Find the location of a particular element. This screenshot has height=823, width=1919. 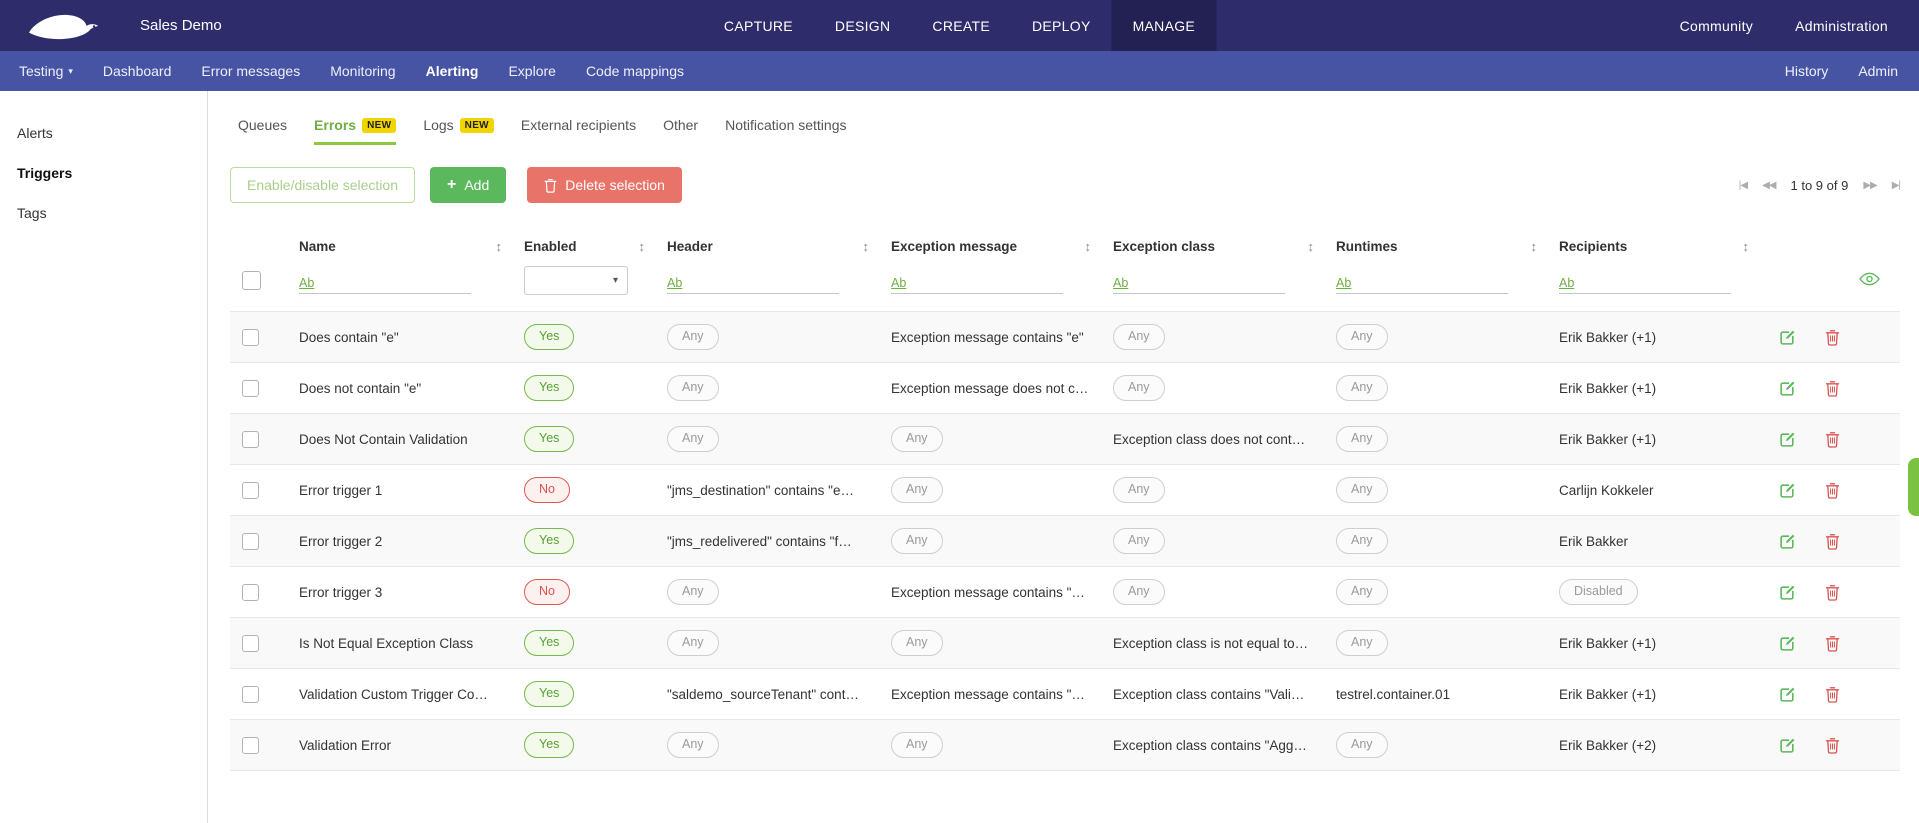

subnav-history: History is located at coordinates (1807, 71).